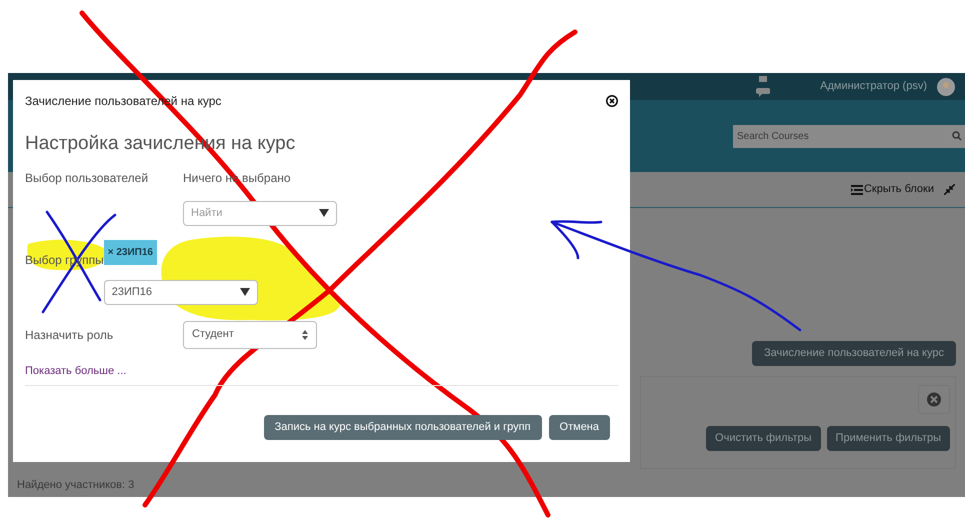 Image resolution: width=965 pixels, height=520 pixels. Describe the element at coordinates (69, 335) in the screenshot. I see `field-label: Назначить роль` at that location.